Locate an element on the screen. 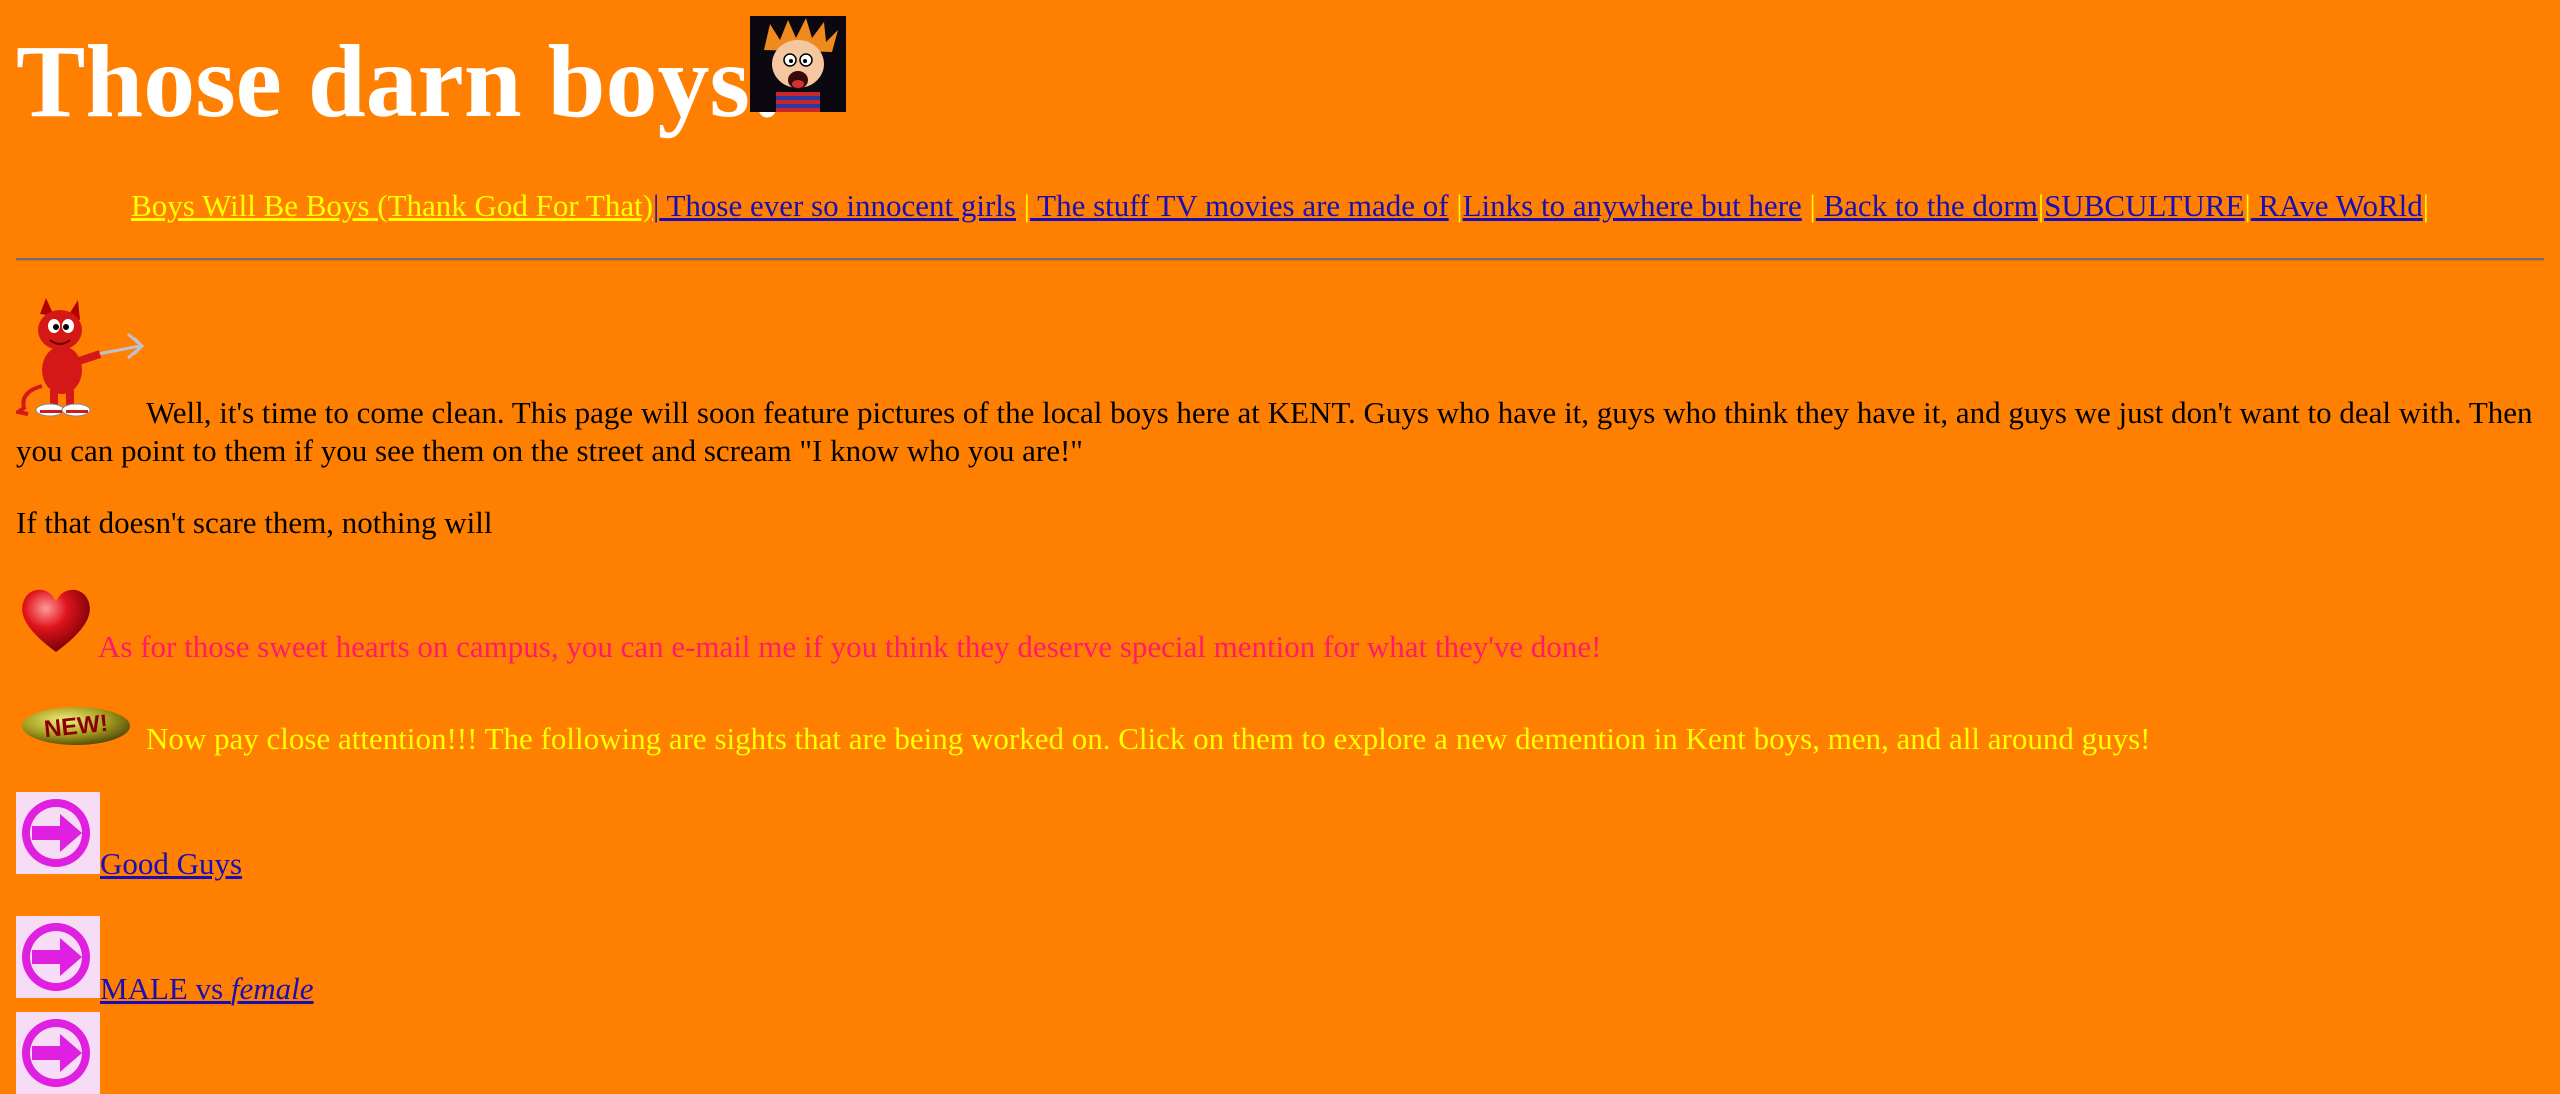  nav-link-tv-movies: The stuff TV movies are made of is located at coordinates (1239, 205).